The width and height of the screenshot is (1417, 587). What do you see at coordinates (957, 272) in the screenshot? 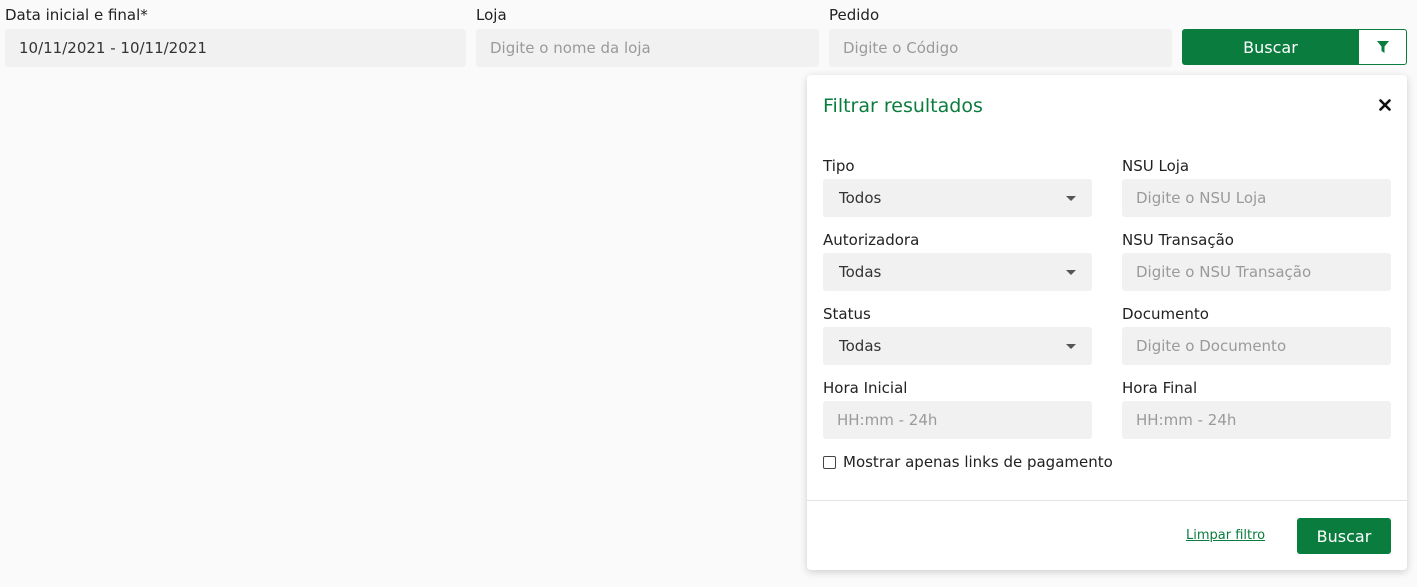
I see `autorizadora-select: Todas` at bounding box center [957, 272].